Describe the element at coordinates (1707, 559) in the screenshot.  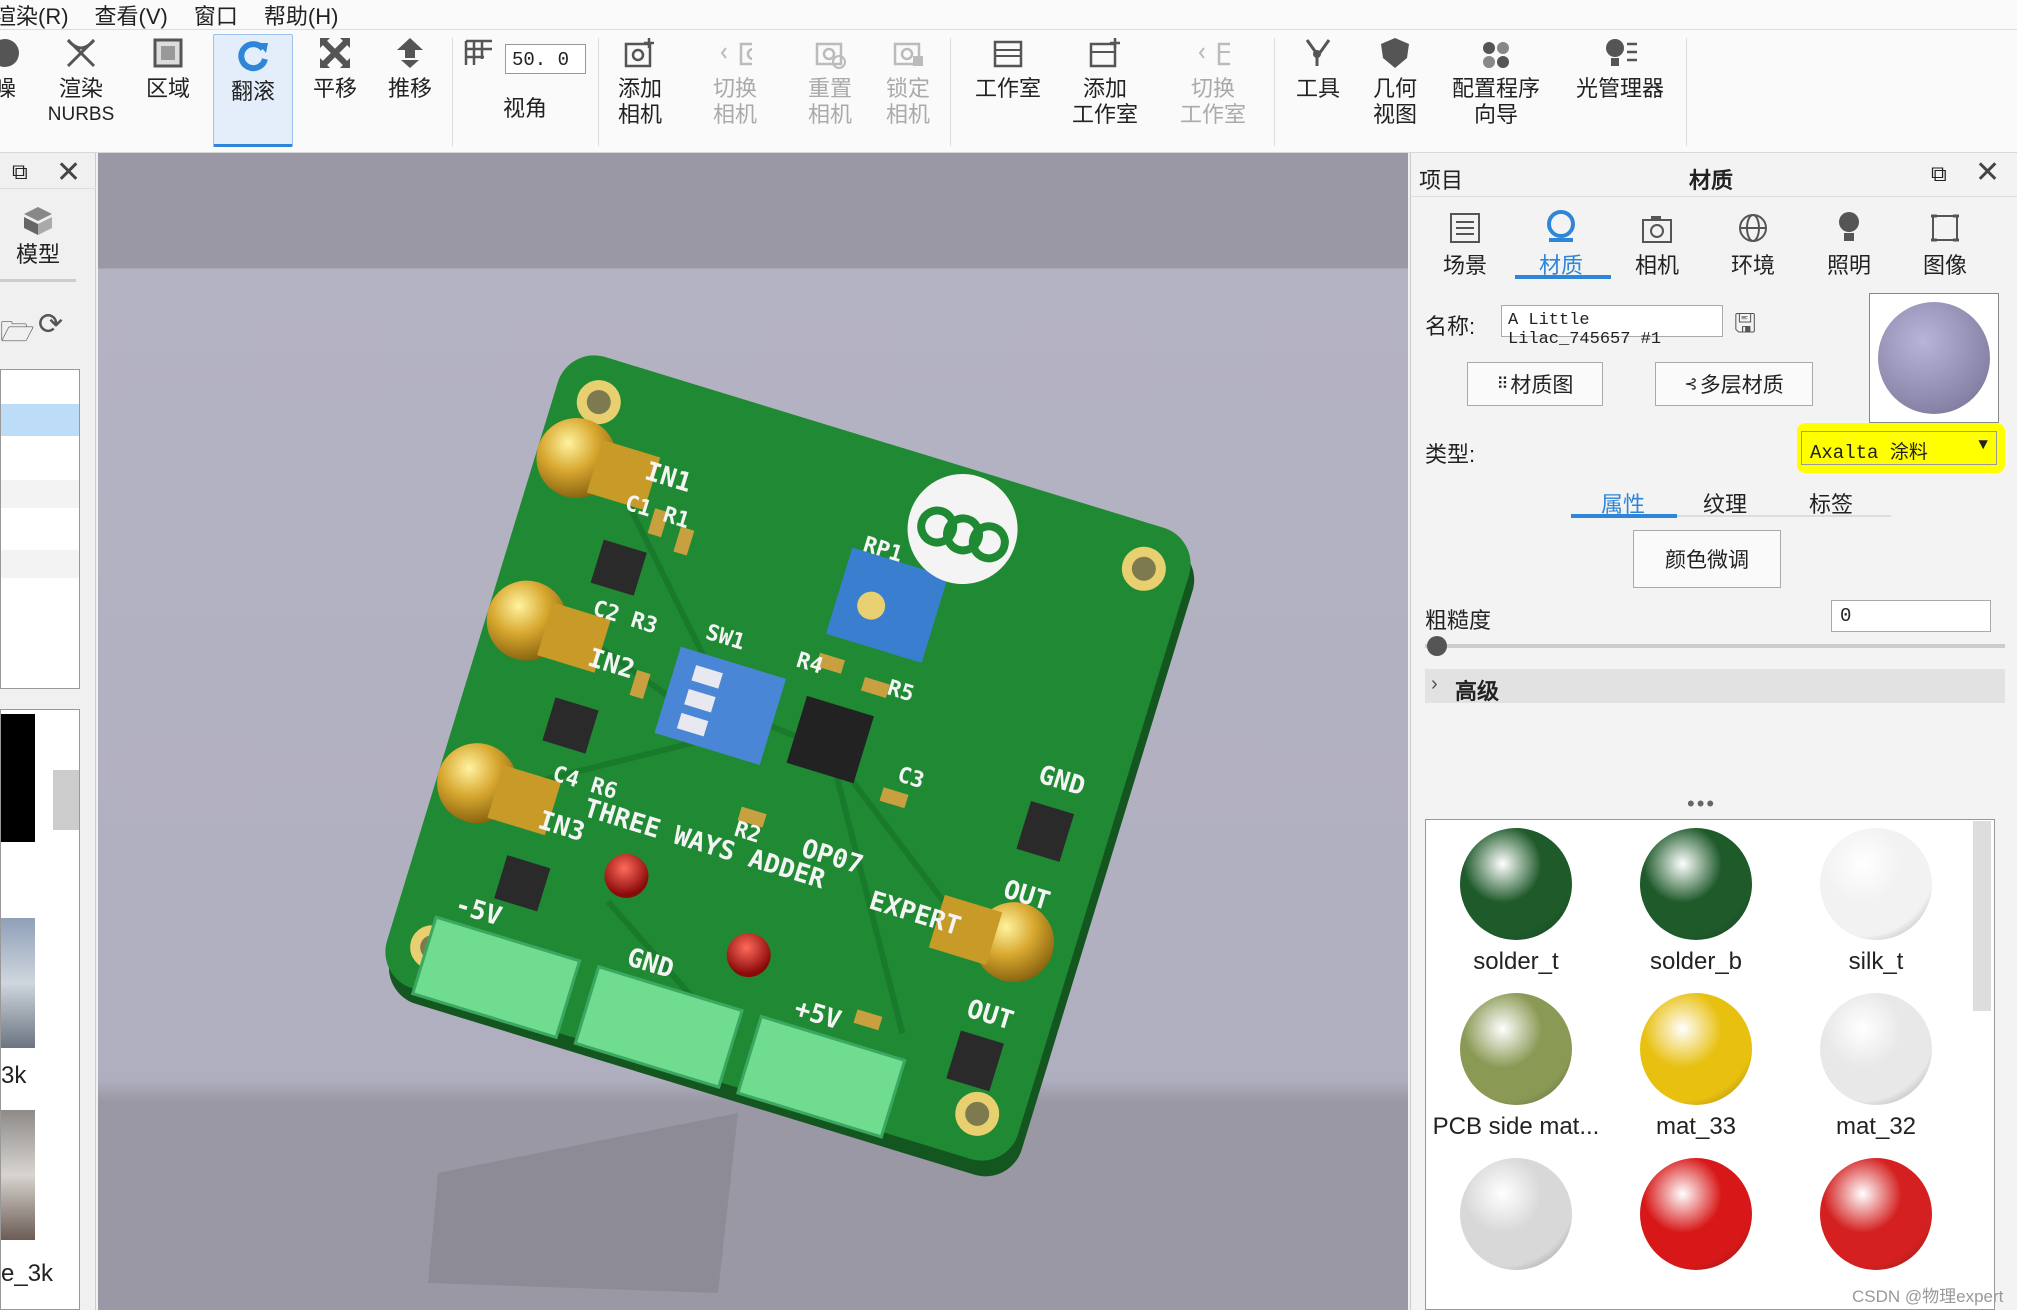
I see `color-adjust-button: 颜色微调` at that location.